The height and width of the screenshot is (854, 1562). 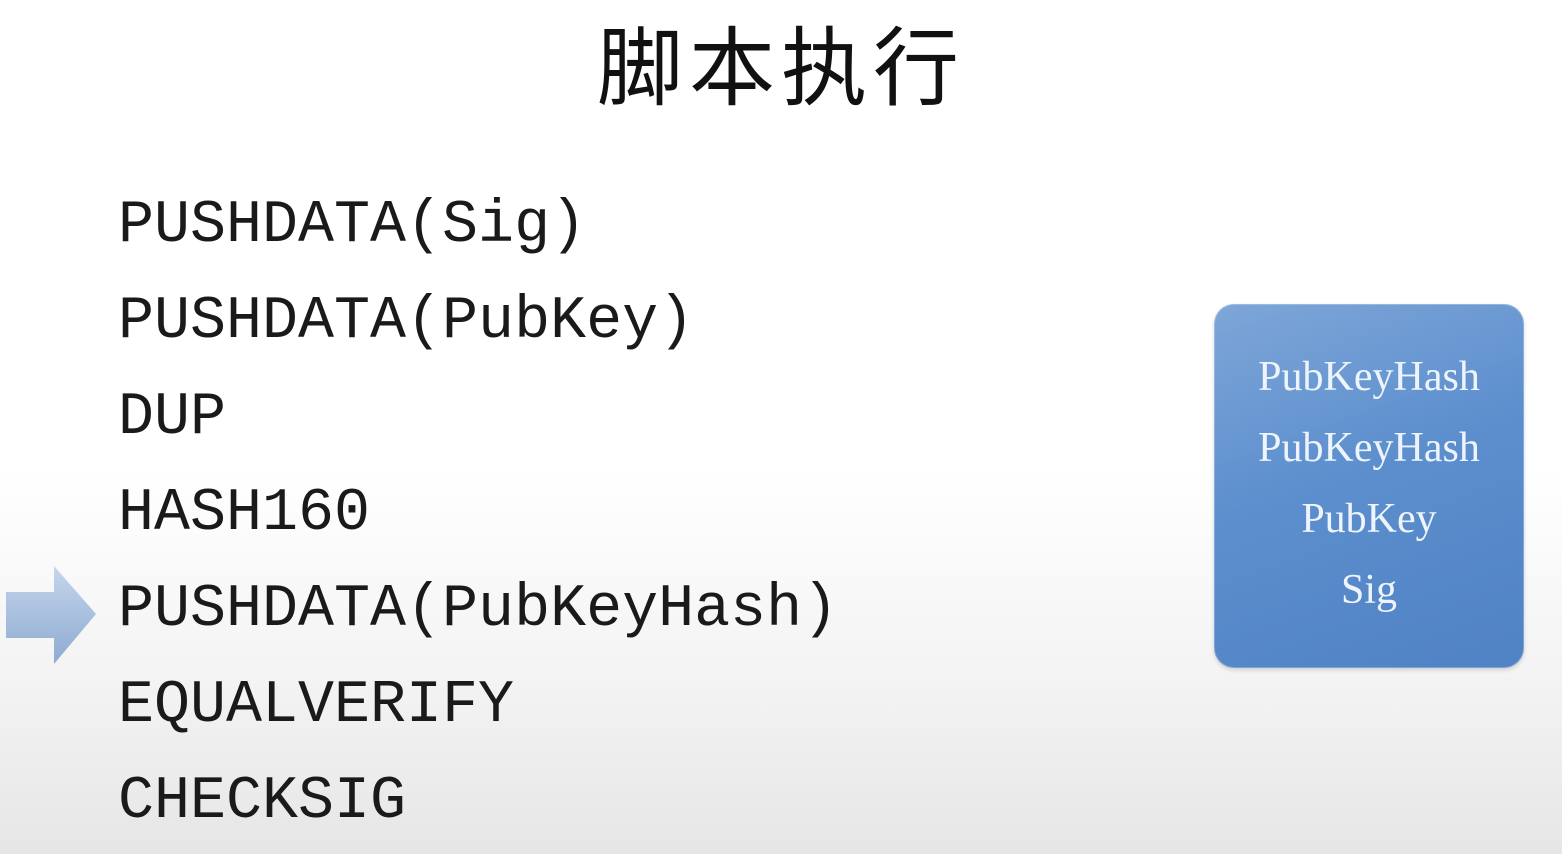 What do you see at coordinates (172, 418) in the screenshot?
I see `script-op: DUP` at bounding box center [172, 418].